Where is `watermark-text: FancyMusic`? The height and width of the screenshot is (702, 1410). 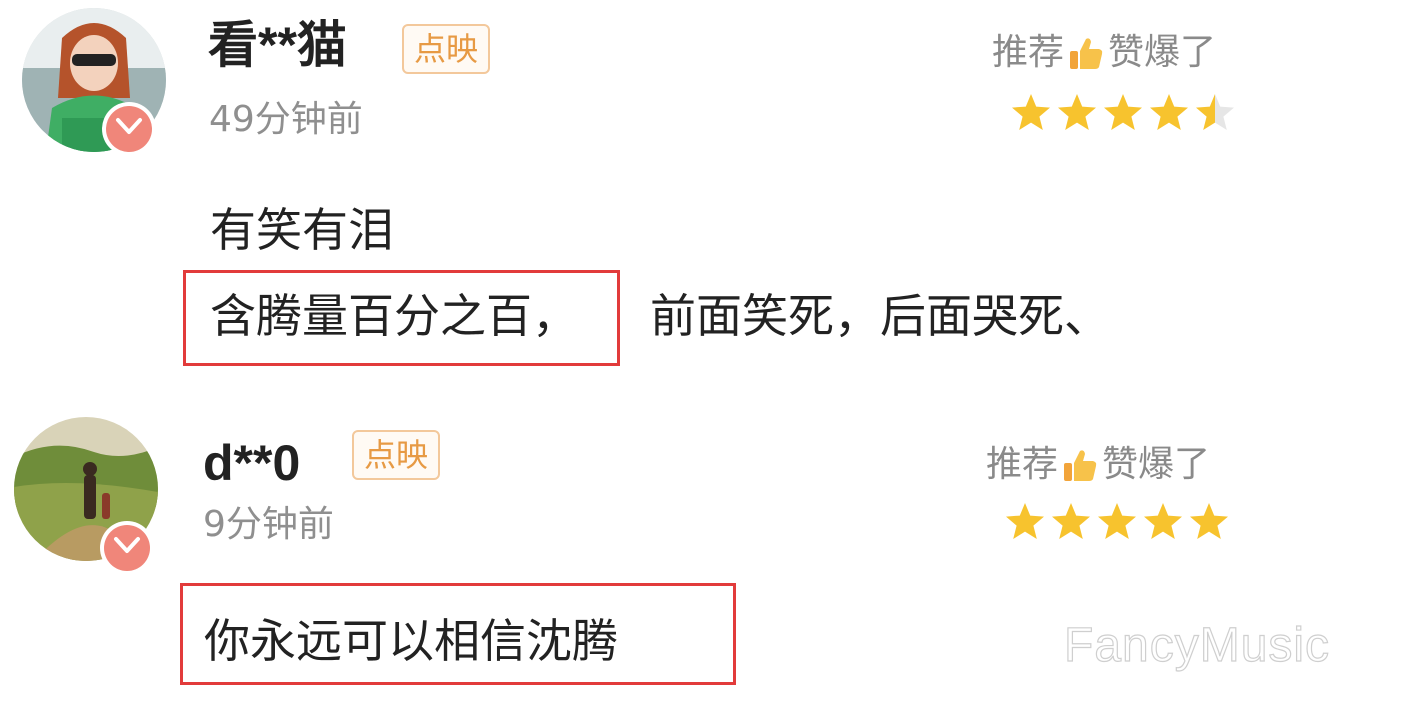
watermark-text: FancyMusic is located at coordinates (1197, 645).